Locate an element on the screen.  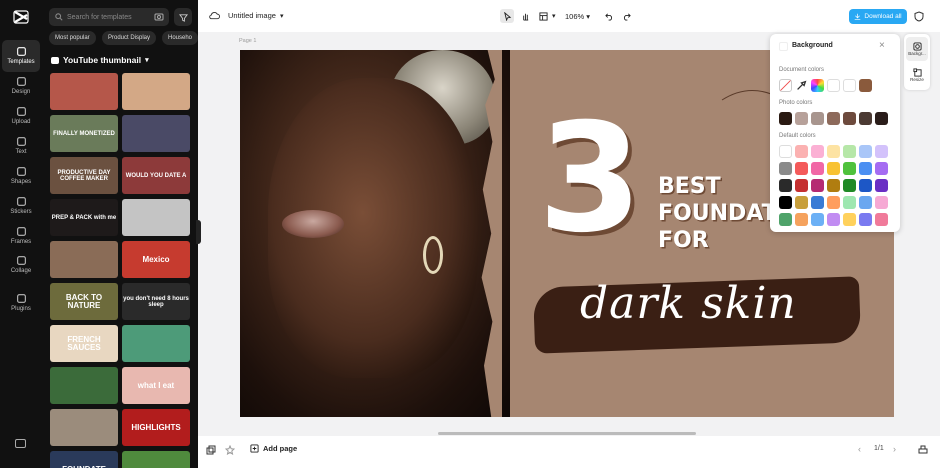
template-thumbnail: FRENCH SAUCES is located at coordinates (84, 343).